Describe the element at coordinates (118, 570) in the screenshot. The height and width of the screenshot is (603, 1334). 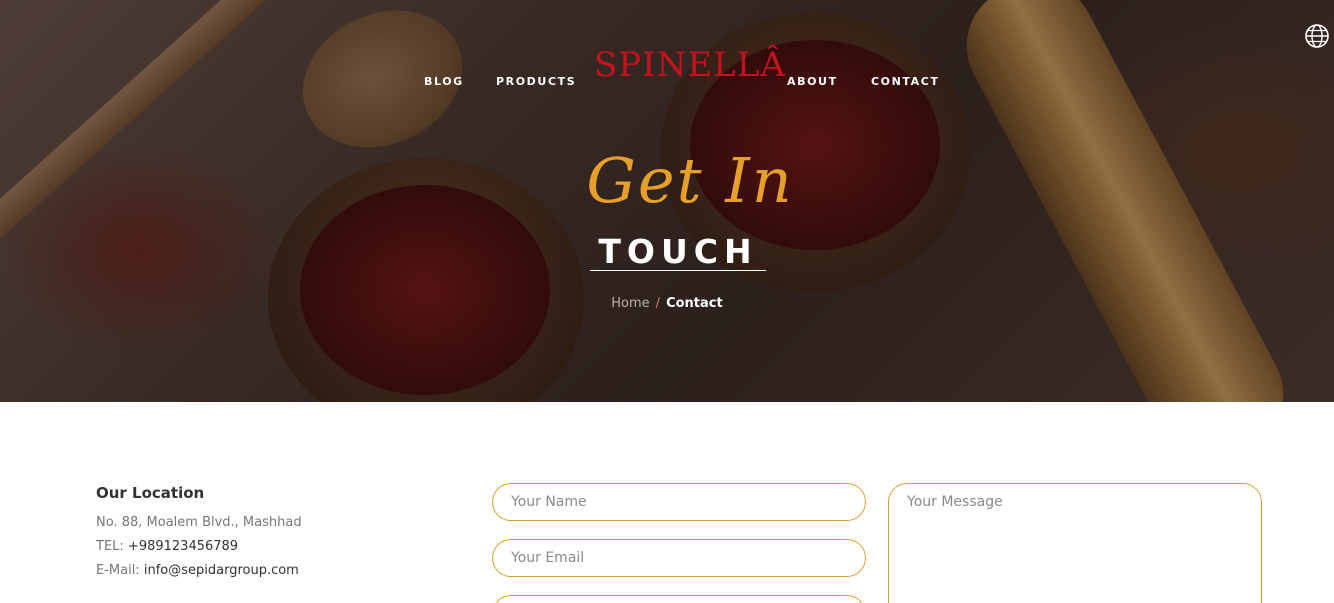
I see `email-label: E-Mail:` at that location.